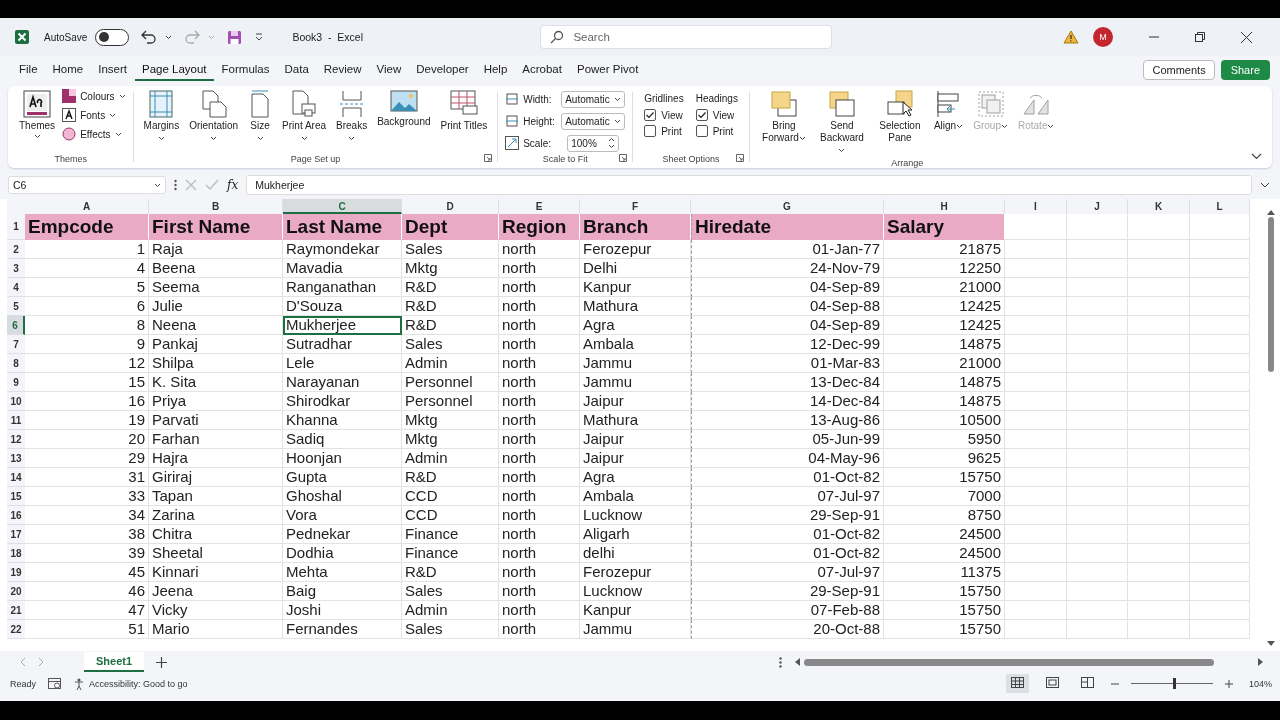  I want to click on ribbon-tab: Developer, so click(442, 70).